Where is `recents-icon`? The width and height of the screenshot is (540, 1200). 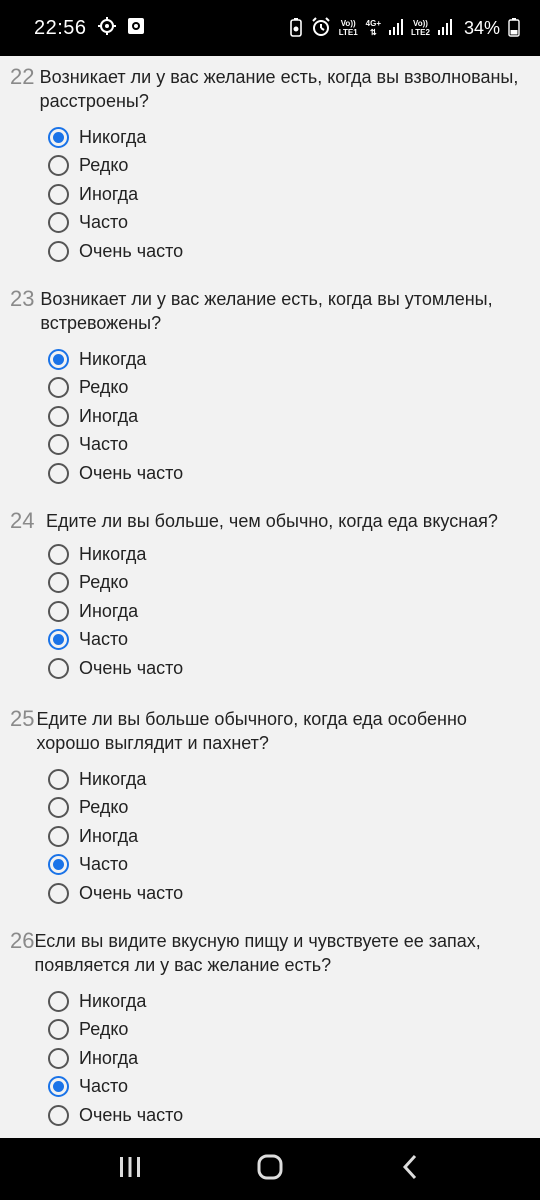
recents-icon is located at coordinates (130, 1169).